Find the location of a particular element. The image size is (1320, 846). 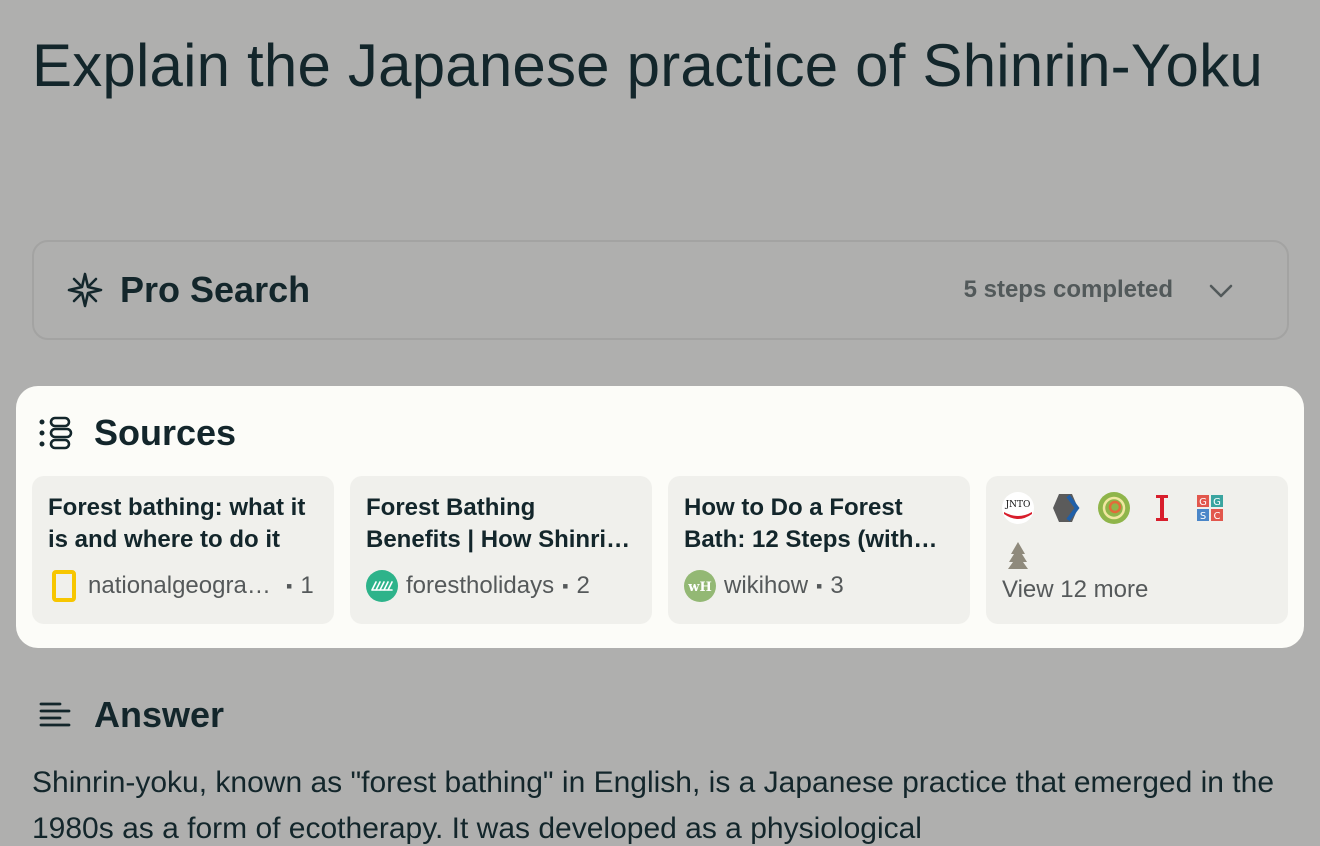

answer-header: Answer is located at coordinates (131, 715).